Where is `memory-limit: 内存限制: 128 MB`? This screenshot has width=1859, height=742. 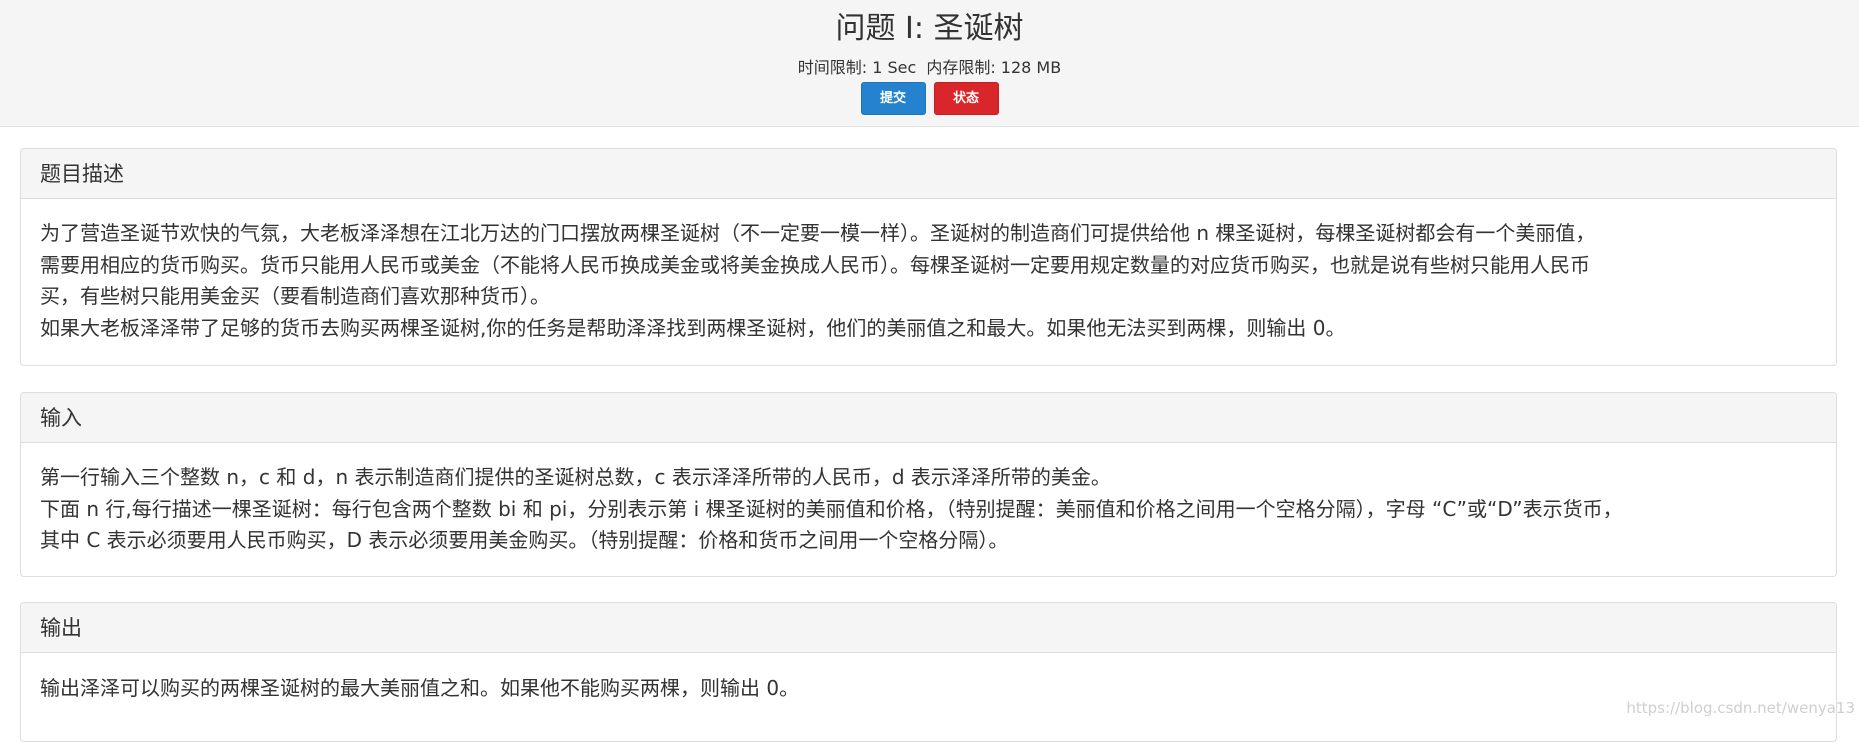 memory-limit: 内存限制: 128 MB is located at coordinates (994, 67).